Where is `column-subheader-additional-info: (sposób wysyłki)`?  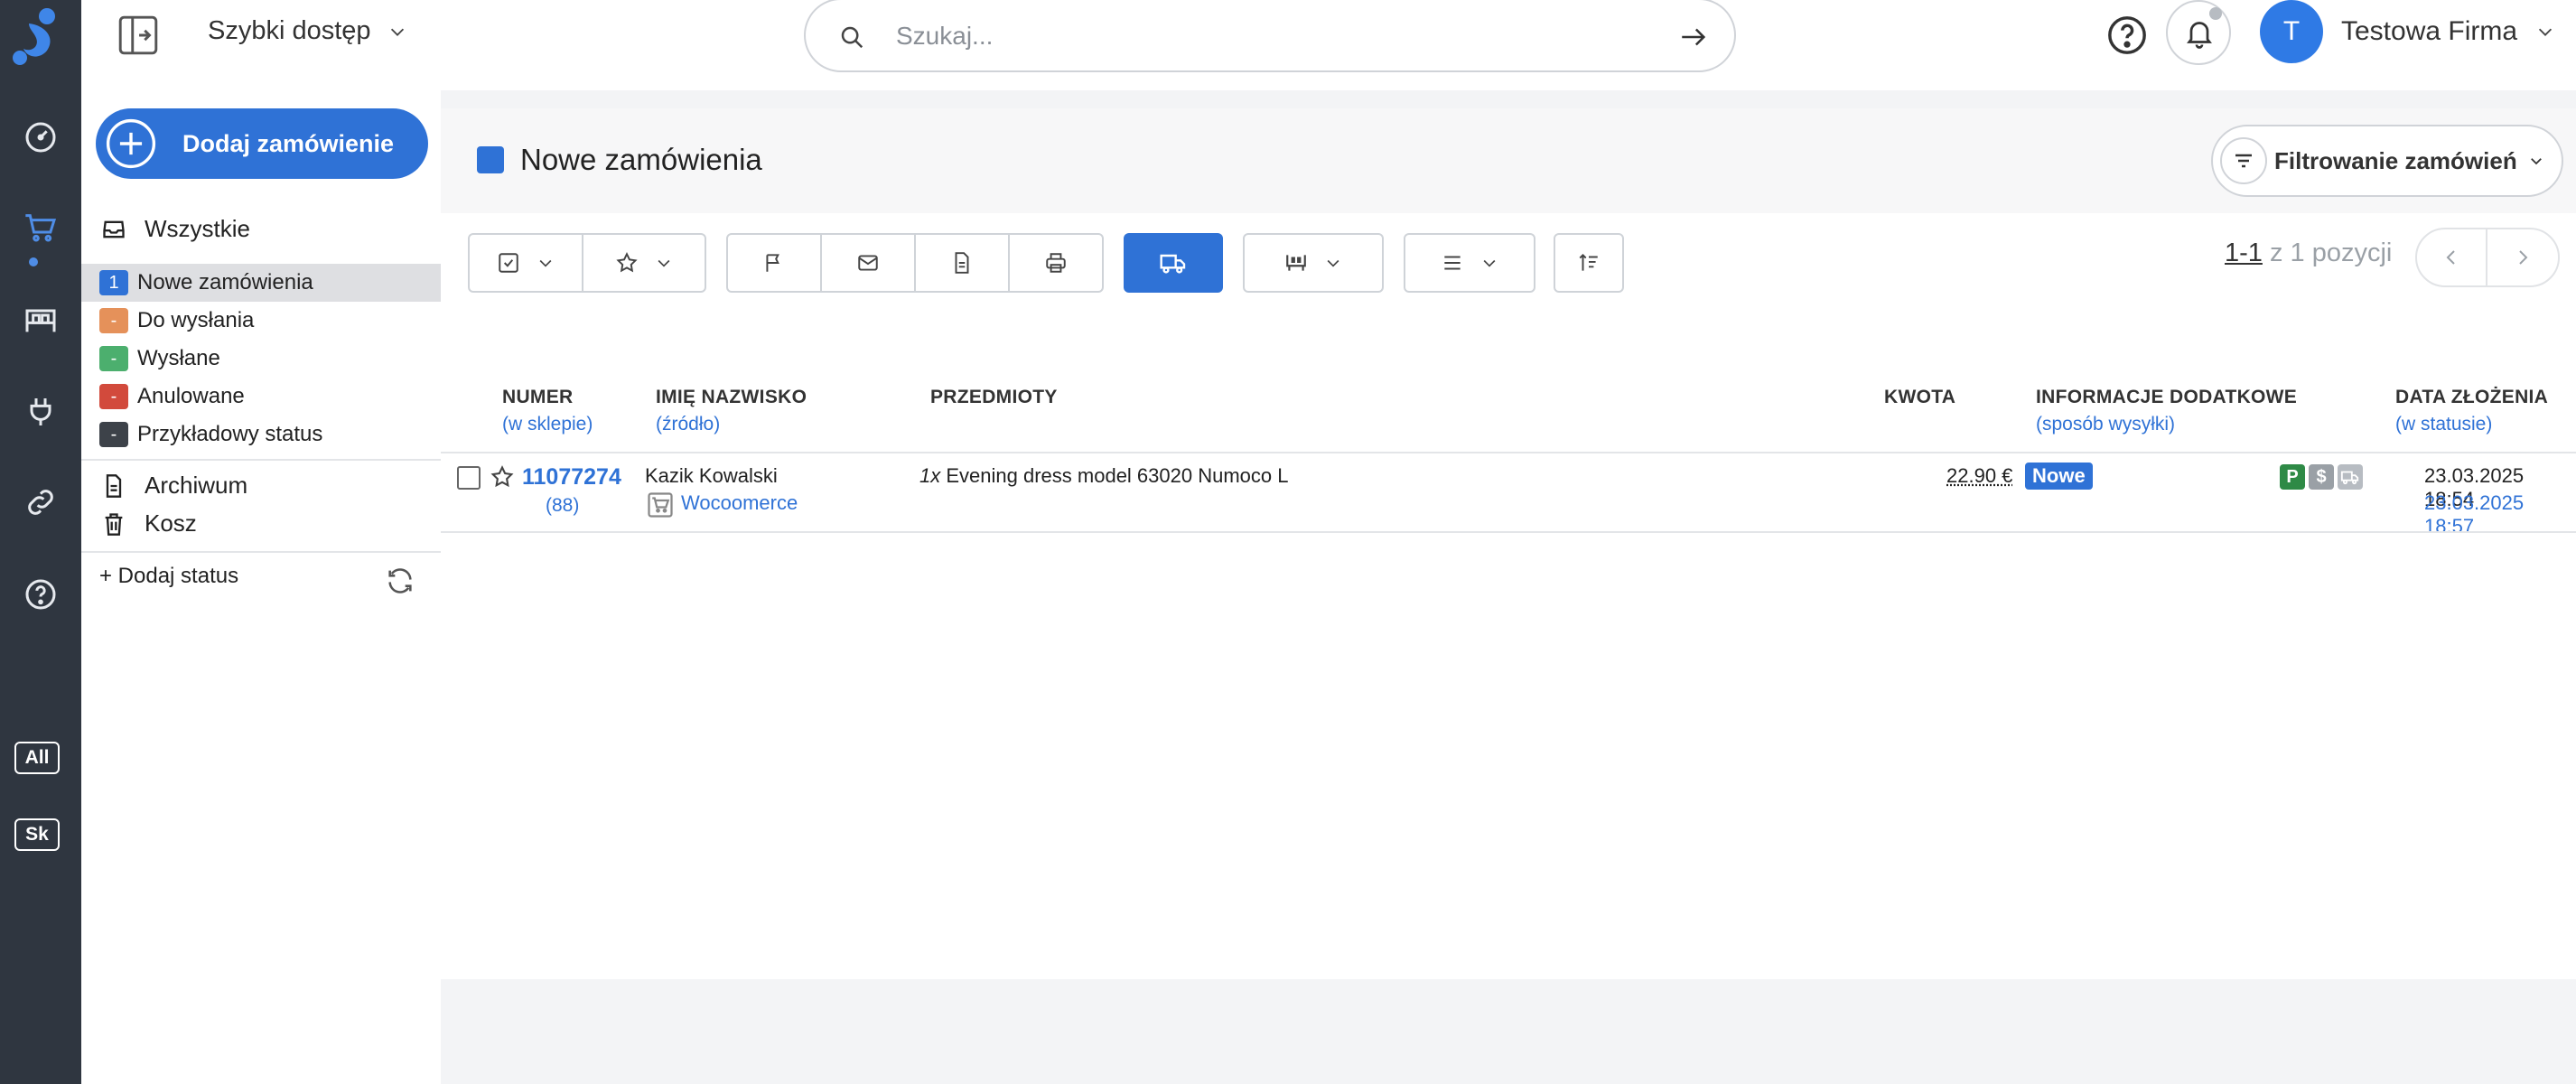
column-subheader-additional-info: (sposób wysyłki) is located at coordinates (2106, 425).